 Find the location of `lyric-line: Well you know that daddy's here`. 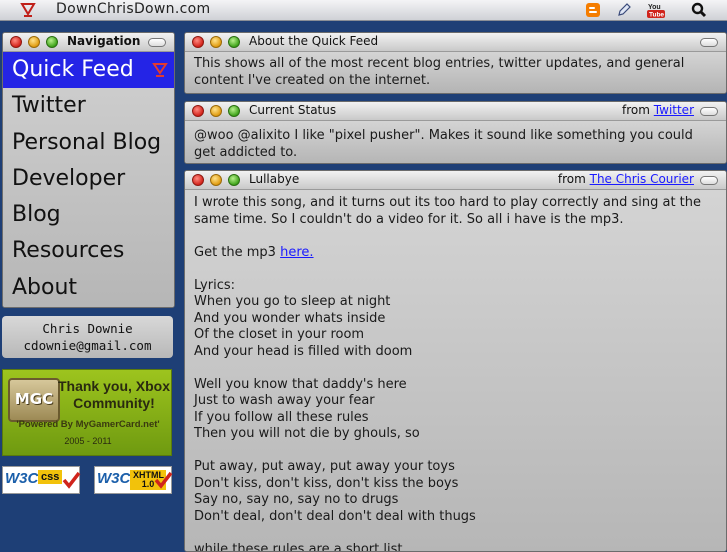

lyric-line: Well you know that daddy's here is located at coordinates (455, 385).